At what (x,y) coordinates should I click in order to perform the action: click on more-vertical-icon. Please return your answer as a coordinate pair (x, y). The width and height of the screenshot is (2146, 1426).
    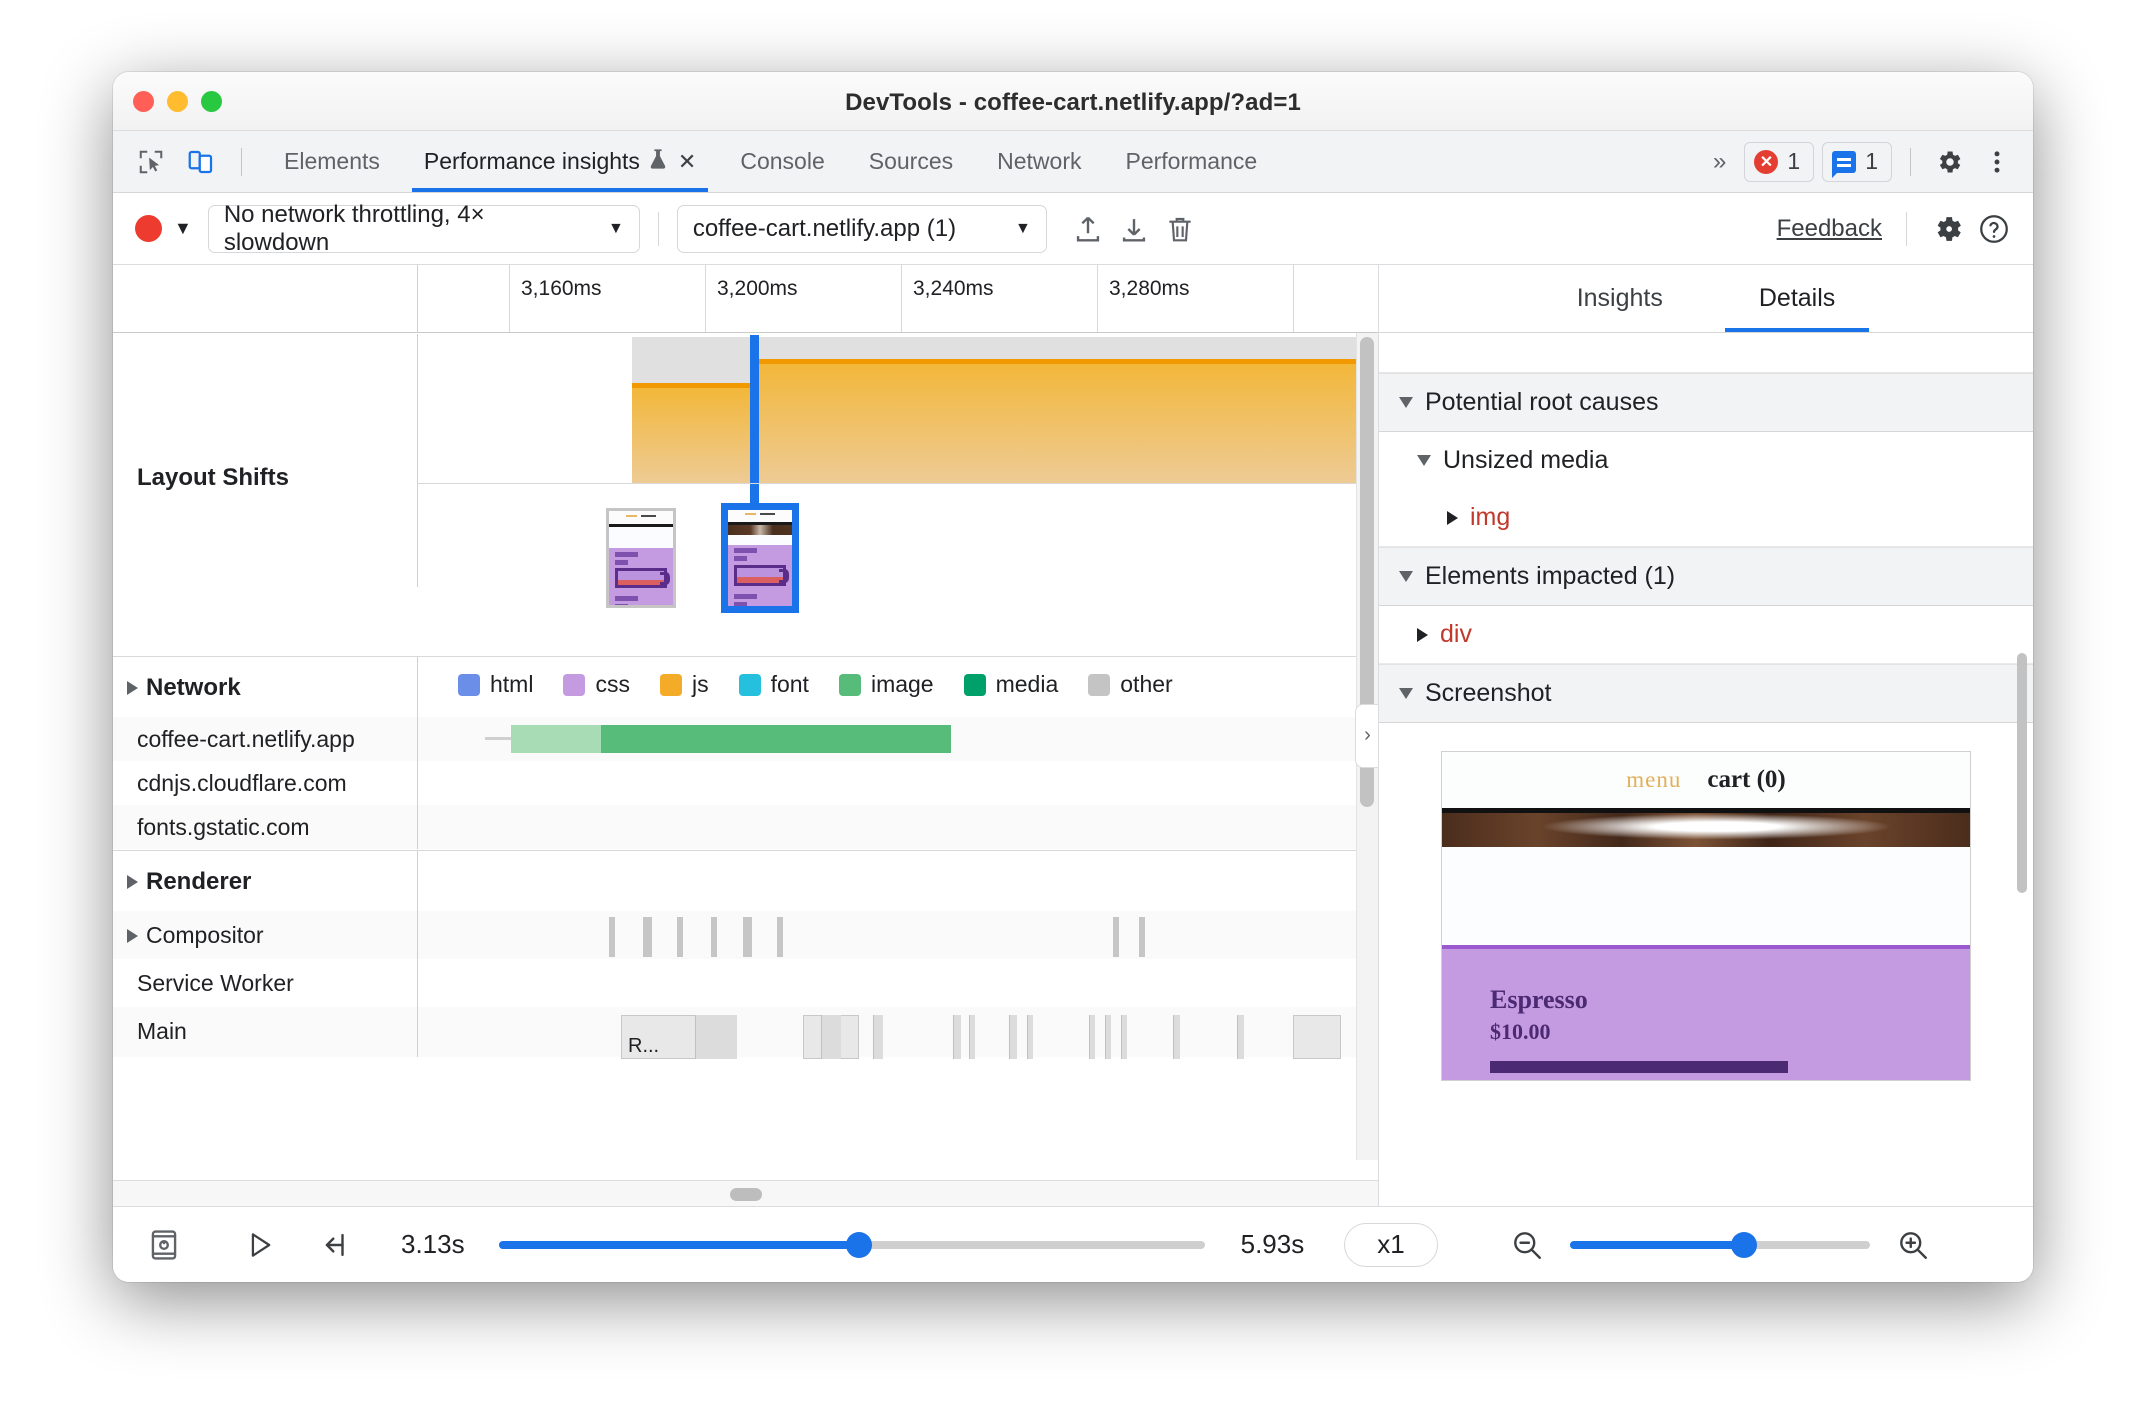
    Looking at the image, I should click on (1997, 162).